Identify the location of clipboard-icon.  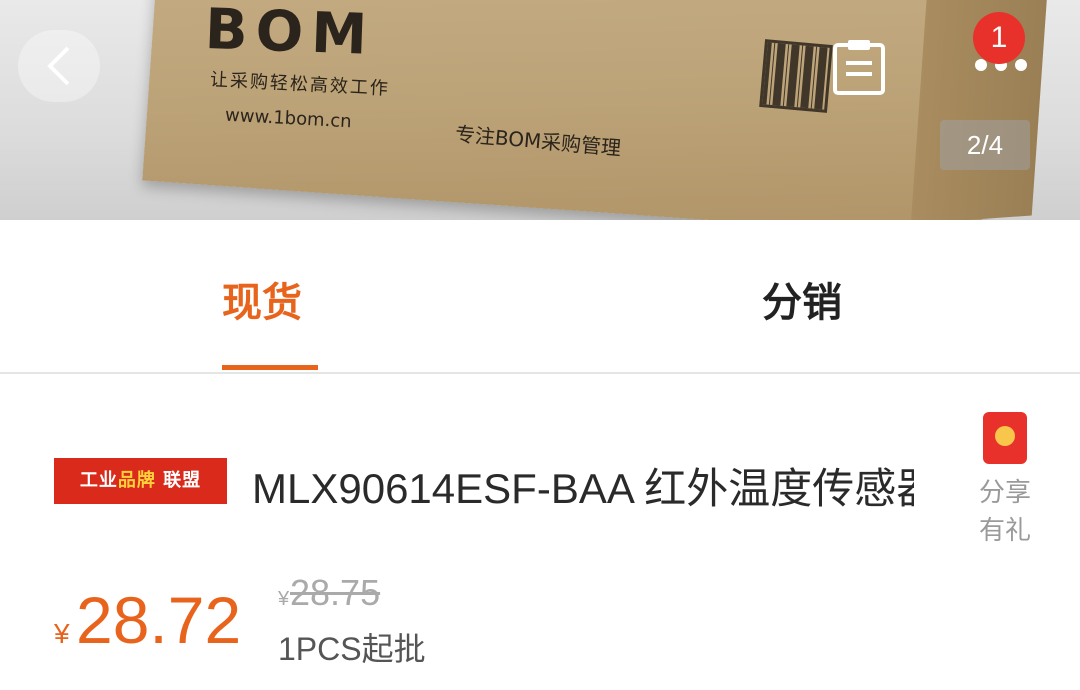
(859, 67).